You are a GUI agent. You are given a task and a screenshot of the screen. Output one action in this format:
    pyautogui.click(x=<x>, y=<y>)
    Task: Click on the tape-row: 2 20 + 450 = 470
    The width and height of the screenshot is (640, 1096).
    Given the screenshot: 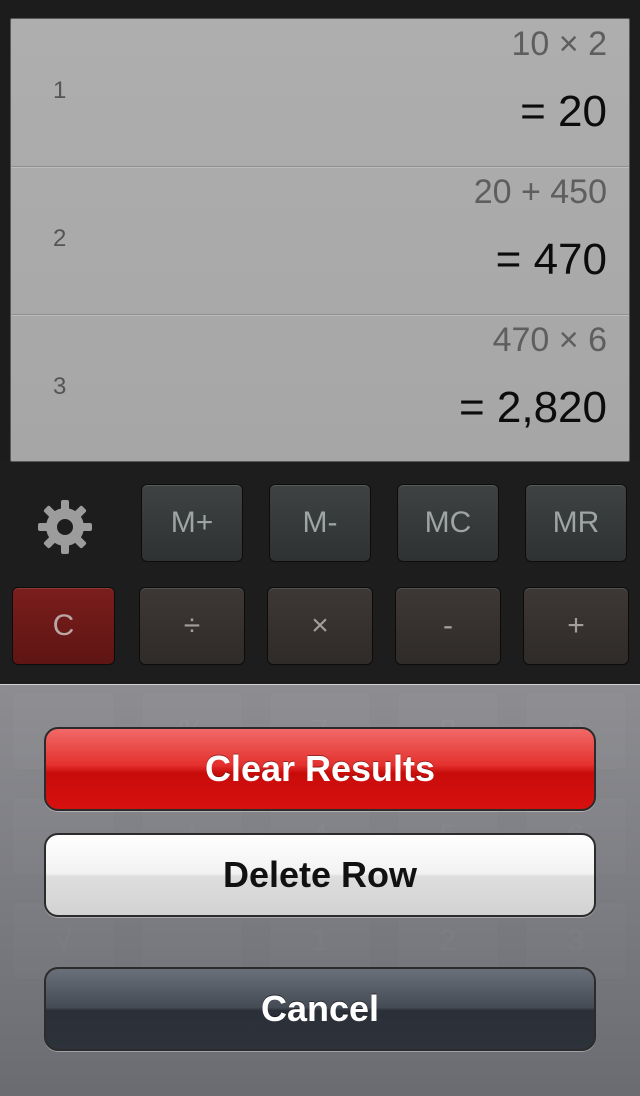 What is the action you would take?
    pyautogui.click(x=320, y=241)
    